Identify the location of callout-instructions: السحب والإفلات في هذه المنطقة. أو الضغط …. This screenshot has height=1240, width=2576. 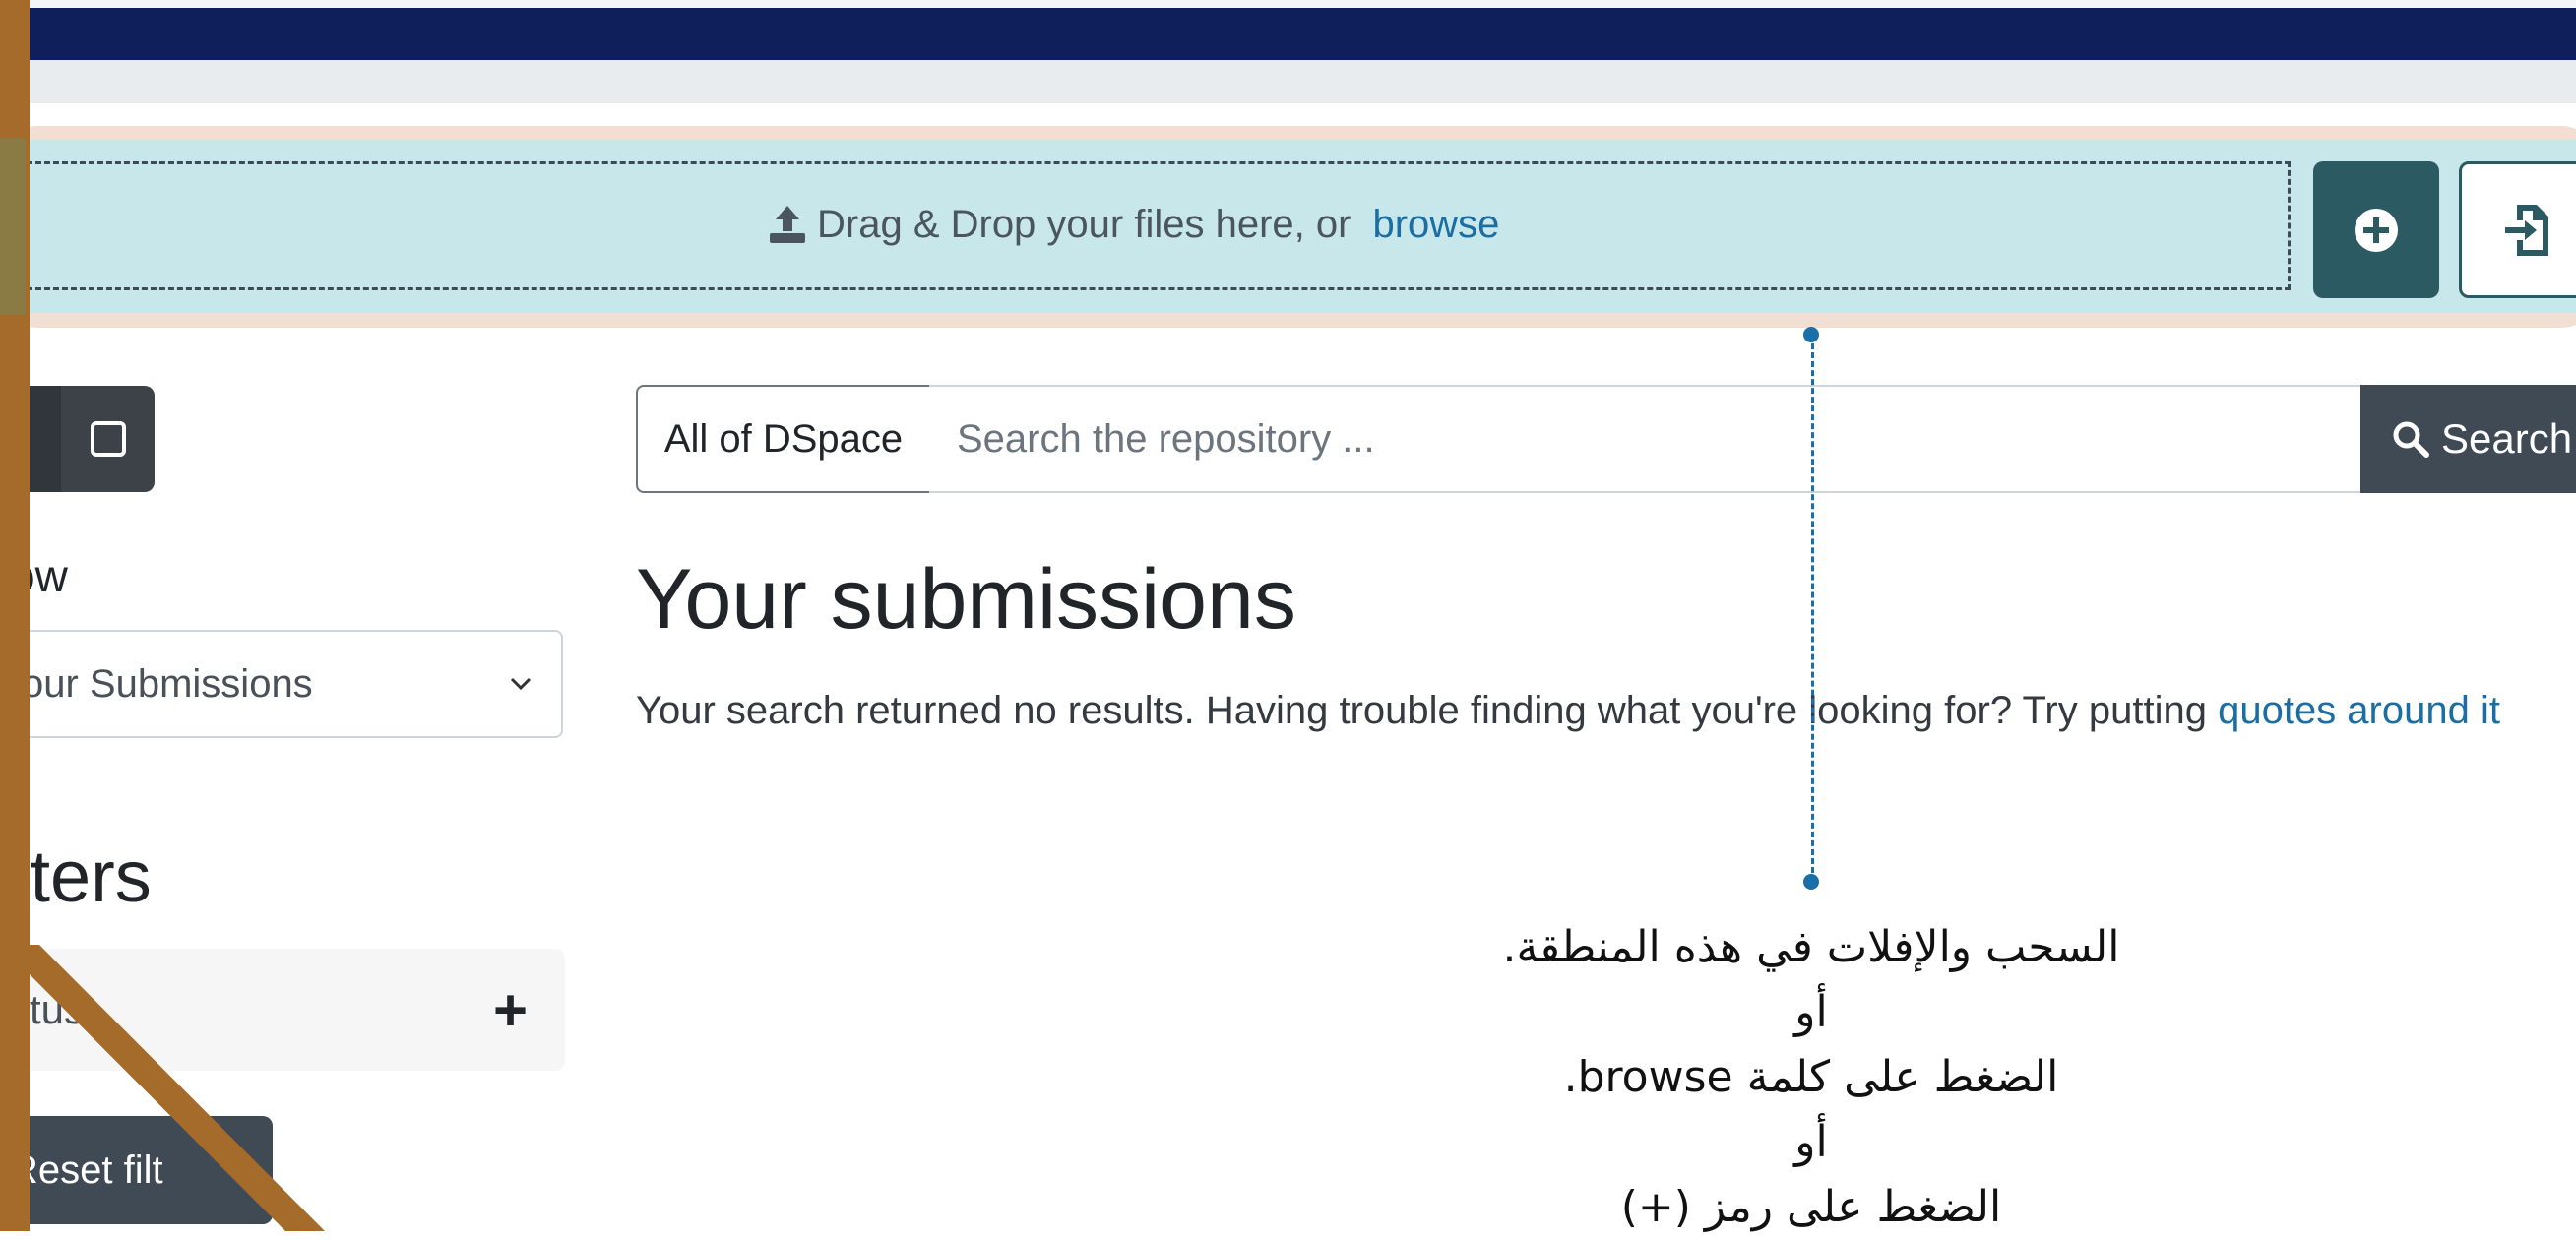
(1811, 1077).